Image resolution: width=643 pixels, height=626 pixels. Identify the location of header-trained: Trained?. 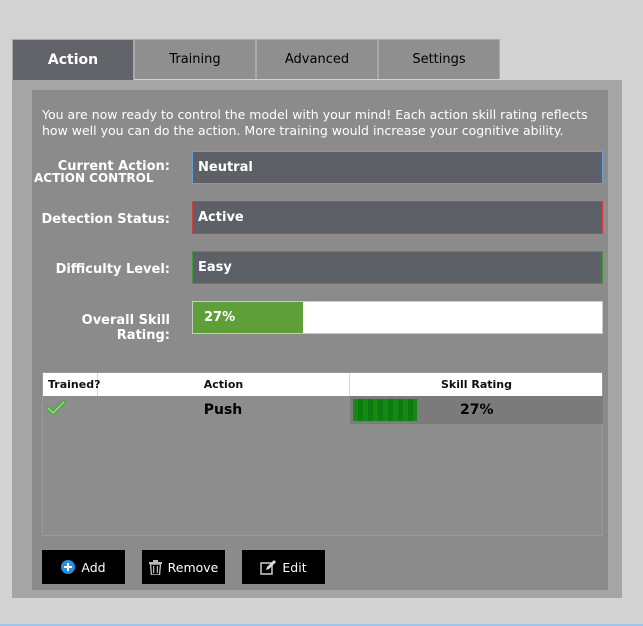
(71, 384).